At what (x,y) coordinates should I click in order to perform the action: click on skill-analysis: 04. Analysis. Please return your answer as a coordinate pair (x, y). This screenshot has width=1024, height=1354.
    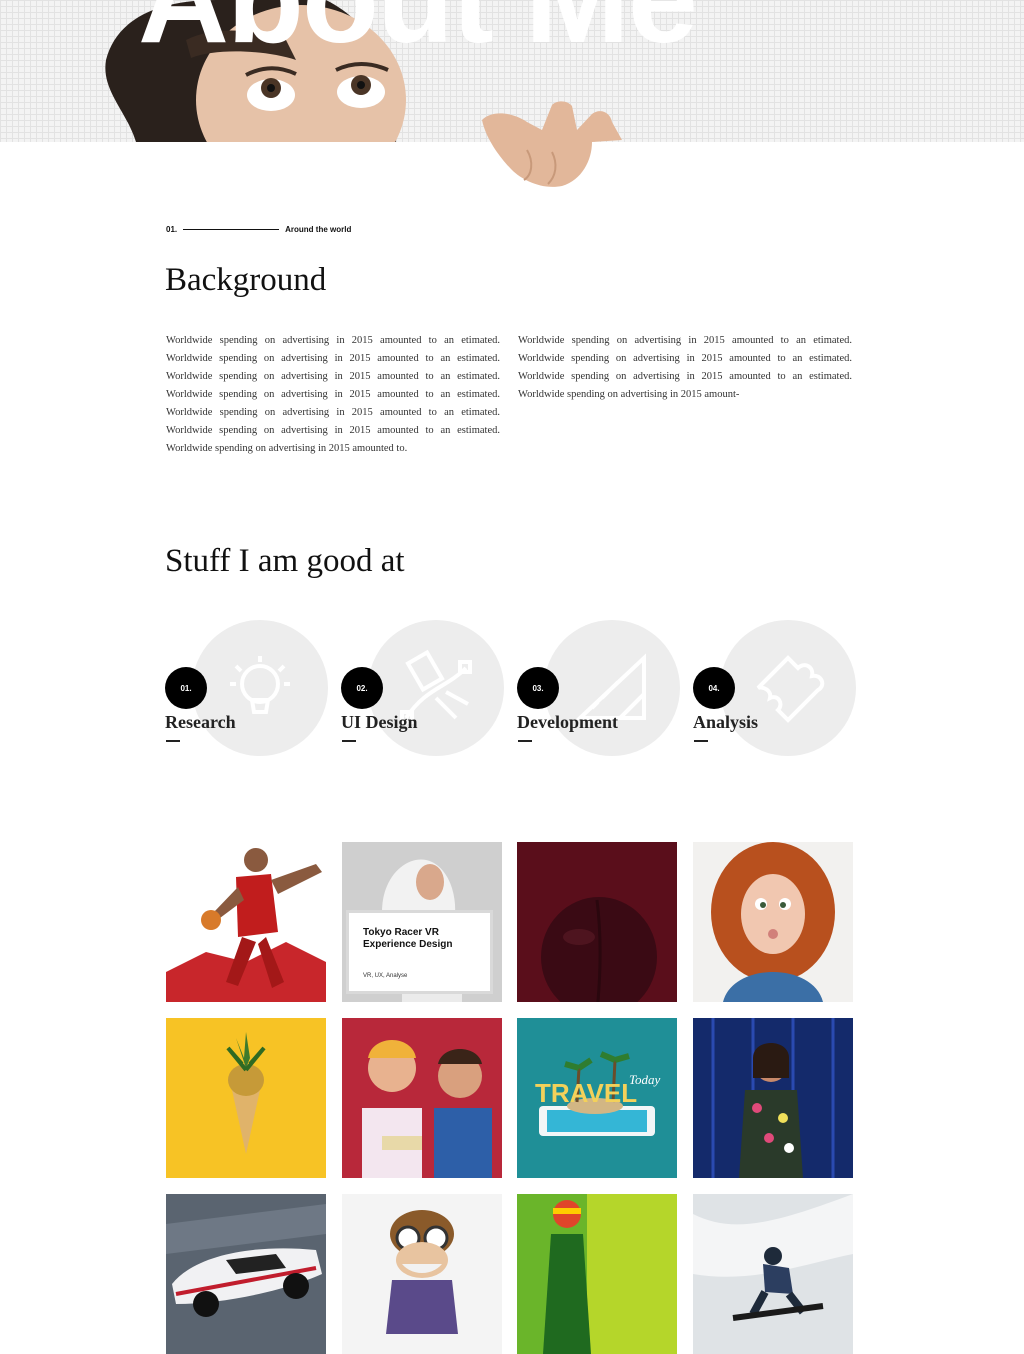
    Looking at the image, I should click on (781, 690).